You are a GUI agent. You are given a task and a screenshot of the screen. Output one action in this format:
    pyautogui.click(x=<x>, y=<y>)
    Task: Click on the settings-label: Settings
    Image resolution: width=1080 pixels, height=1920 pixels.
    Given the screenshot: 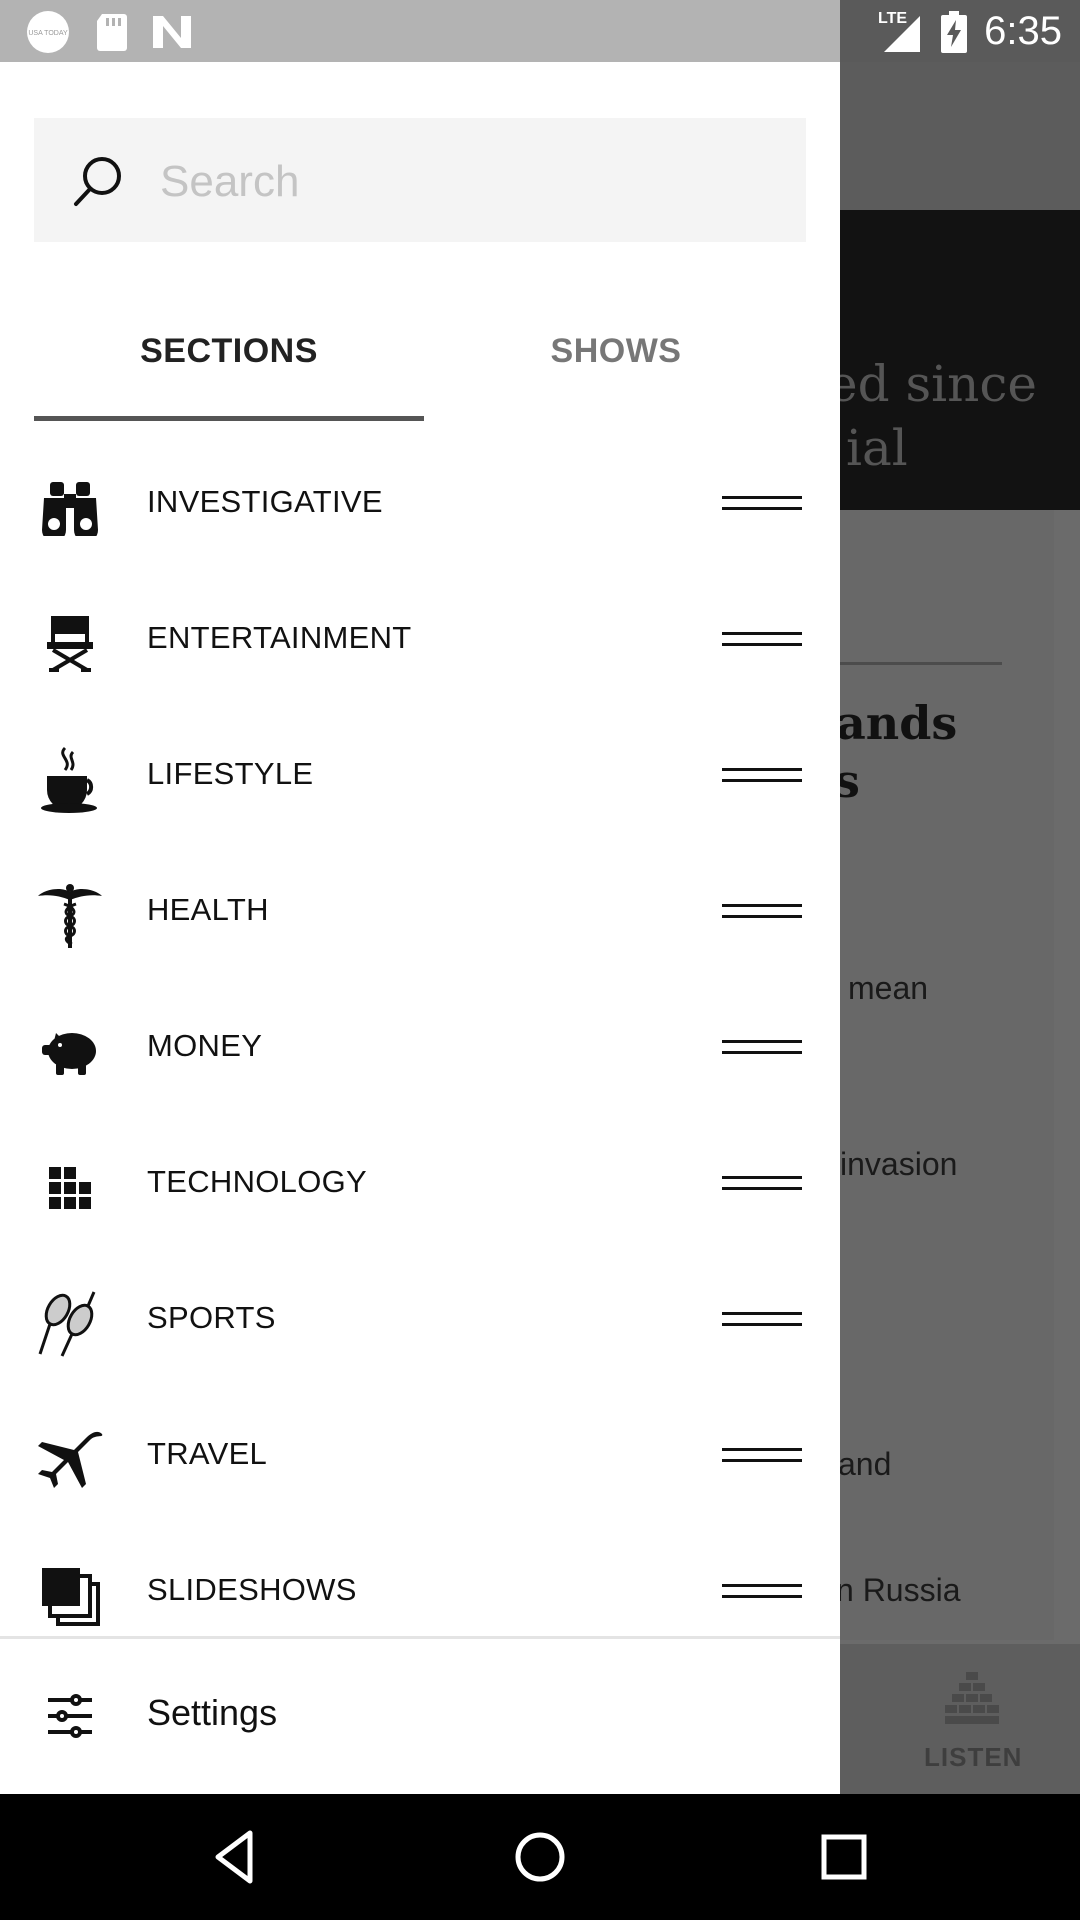 What is the action you would take?
    pyautogui.click(x=212, y=1712)
    